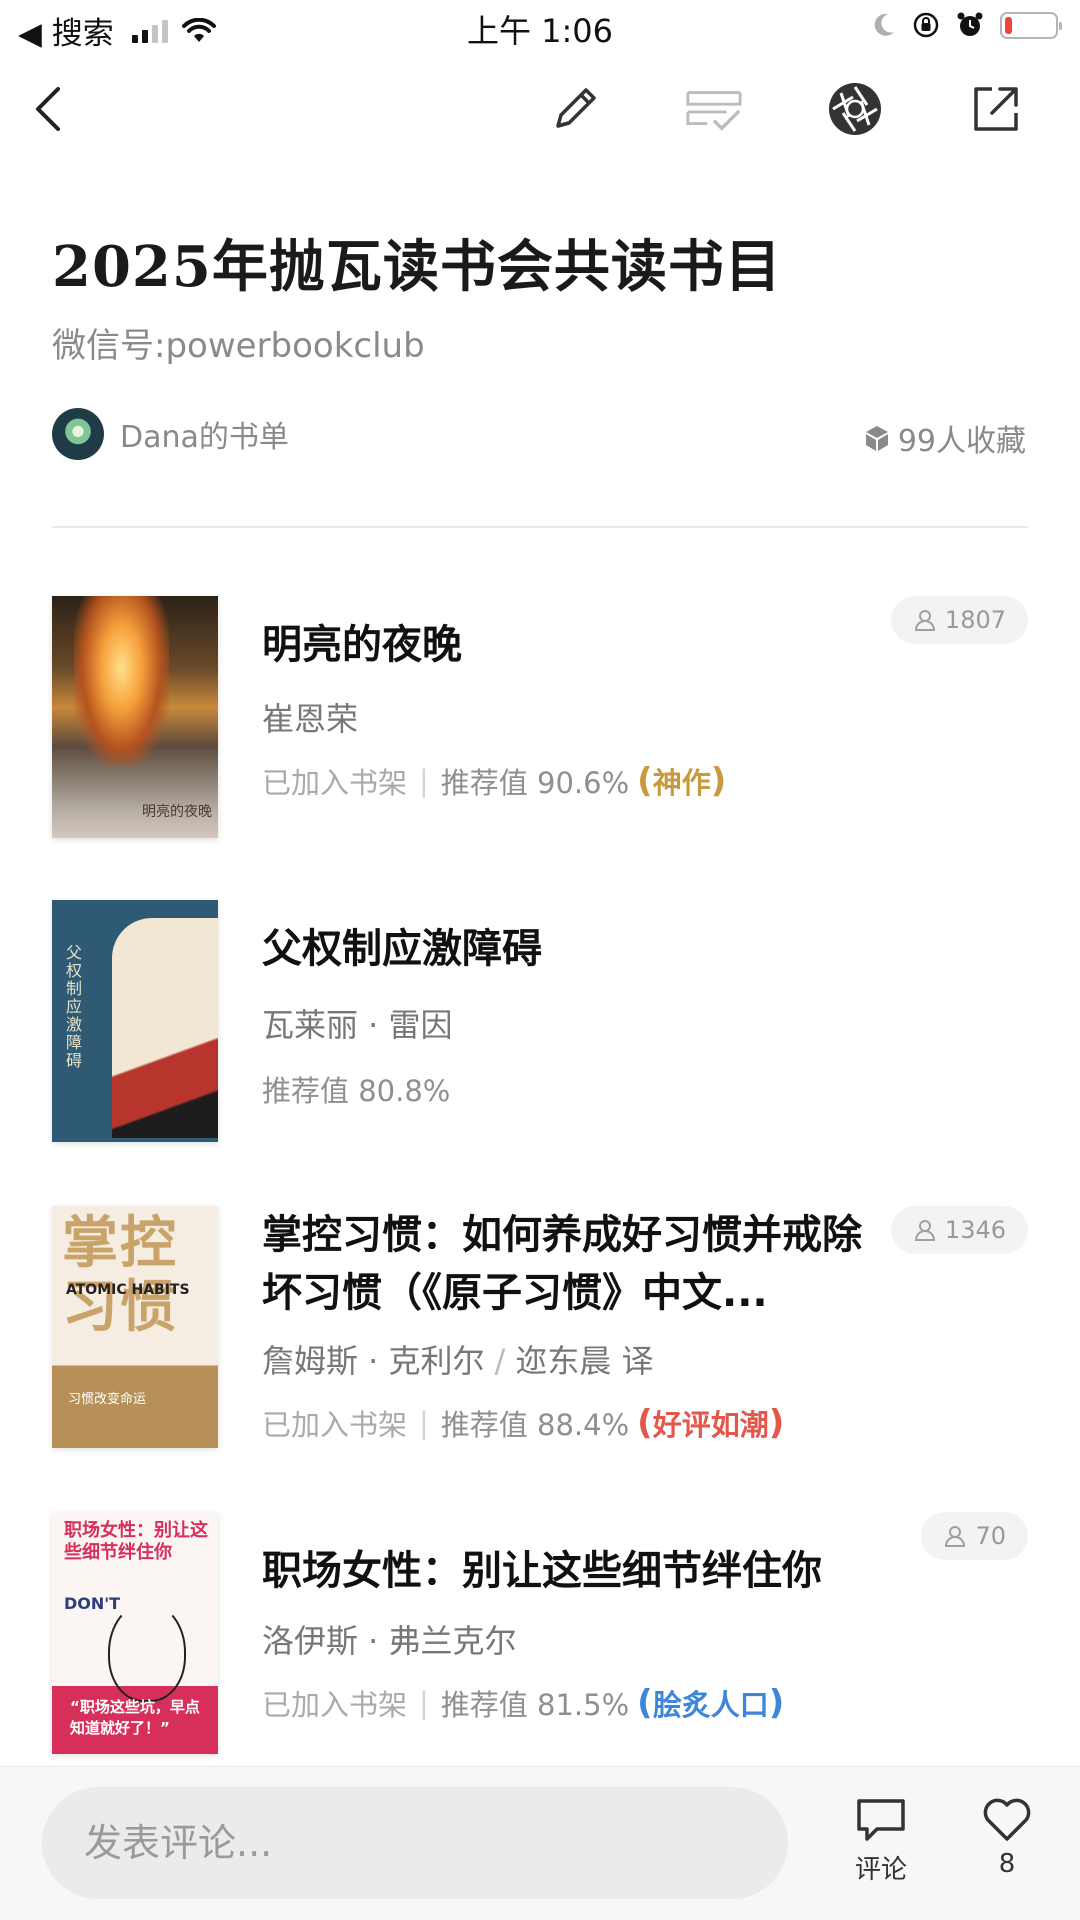 The height and width of the screenshot is (1920, 1080). I want to click on cover-title: 职场女性：别让这些细节绊住你, so click(136, 1541).